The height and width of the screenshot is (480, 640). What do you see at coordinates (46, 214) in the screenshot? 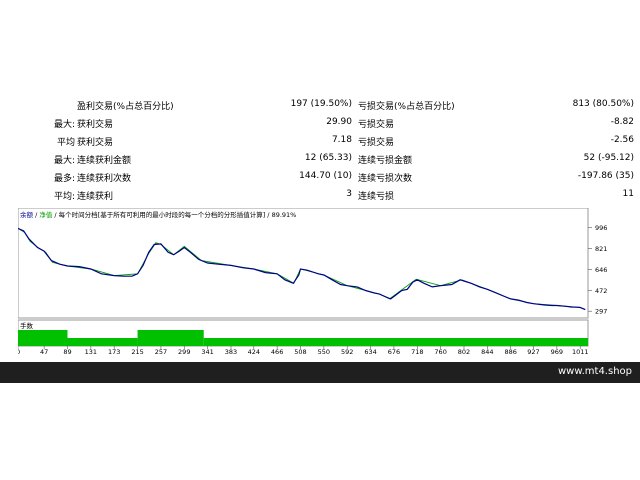
I see `equity-legend-label: 净值` at bounding box center [46, 214].